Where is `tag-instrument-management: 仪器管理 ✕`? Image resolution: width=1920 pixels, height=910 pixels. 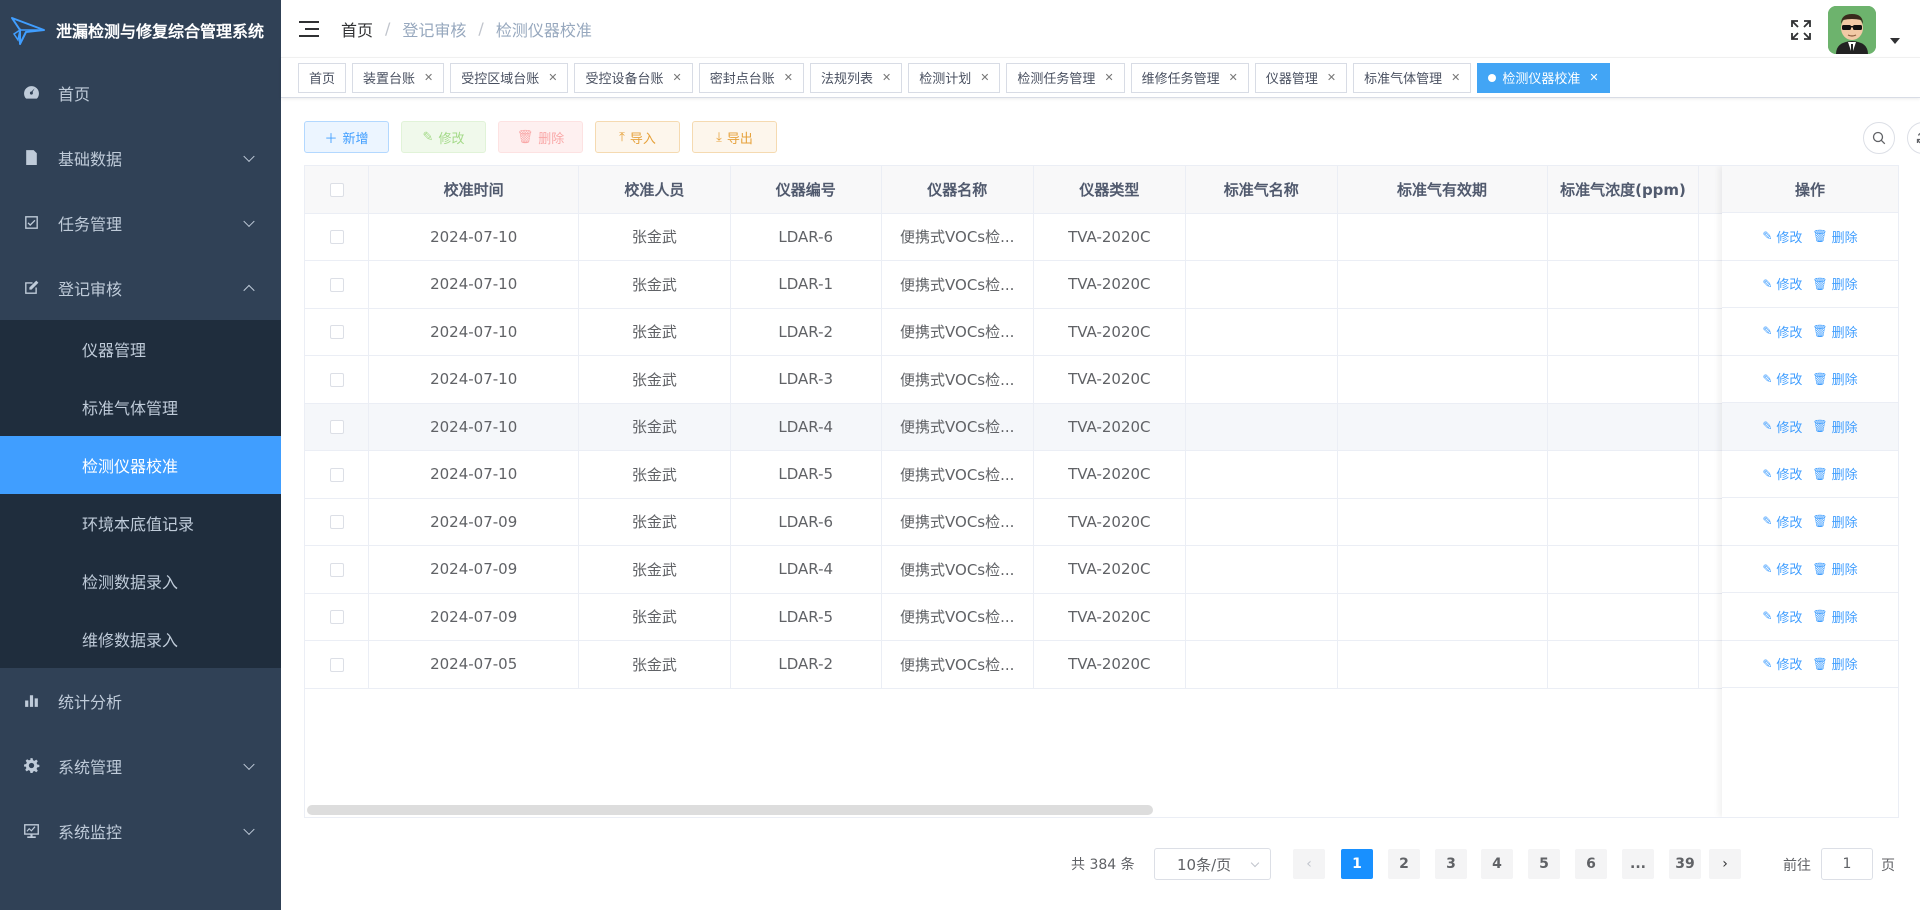 tag-instrument-management: 仪器管理 ✕ is located at coordinates (1301, 77).